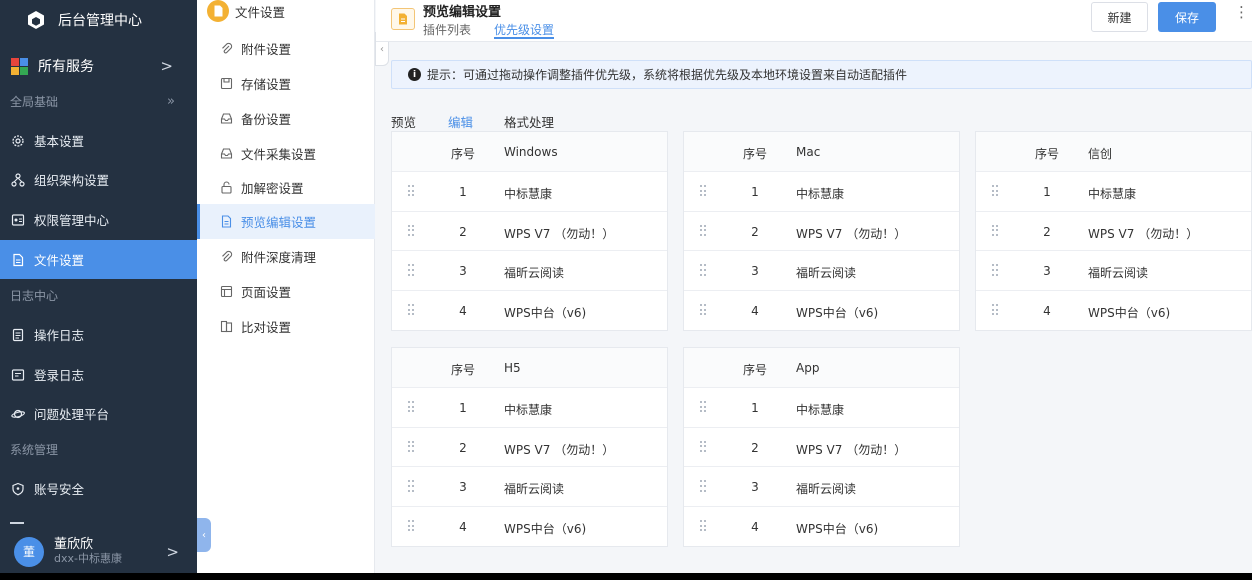 This screenshot has height=580, width=1252. Describe the element at coordinates (266, 327) in the screenshot. I see `subnav-item-label: 比对设置` at that location.